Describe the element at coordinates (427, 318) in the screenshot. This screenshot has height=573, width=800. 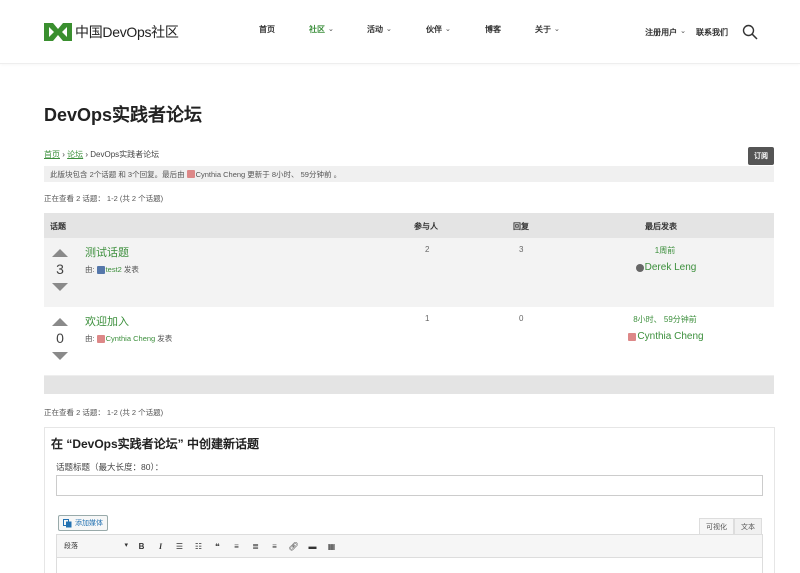
I see `voice-count: 1` at that location.